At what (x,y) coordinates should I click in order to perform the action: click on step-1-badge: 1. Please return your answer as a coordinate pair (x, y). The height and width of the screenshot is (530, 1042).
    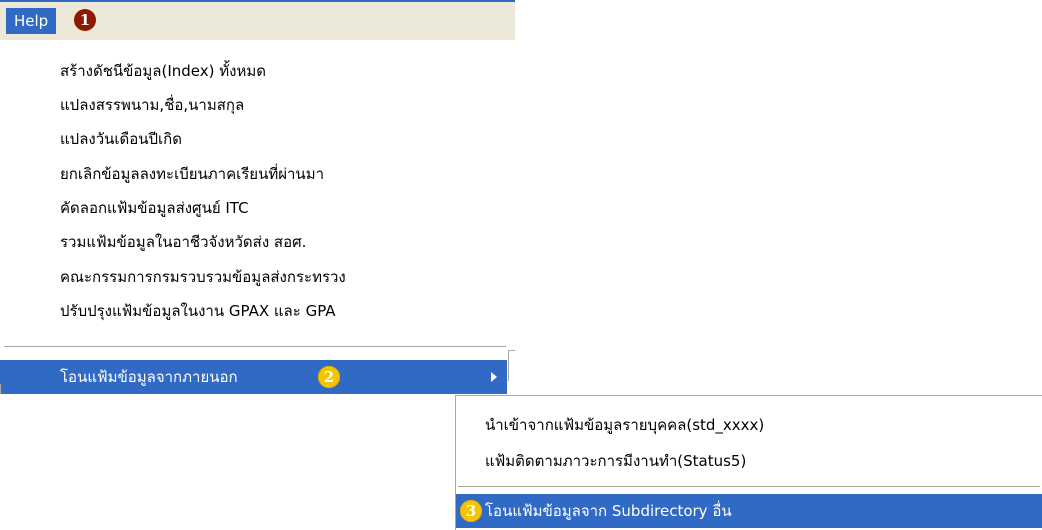
    Looking at the image, I should click on (85, 20).